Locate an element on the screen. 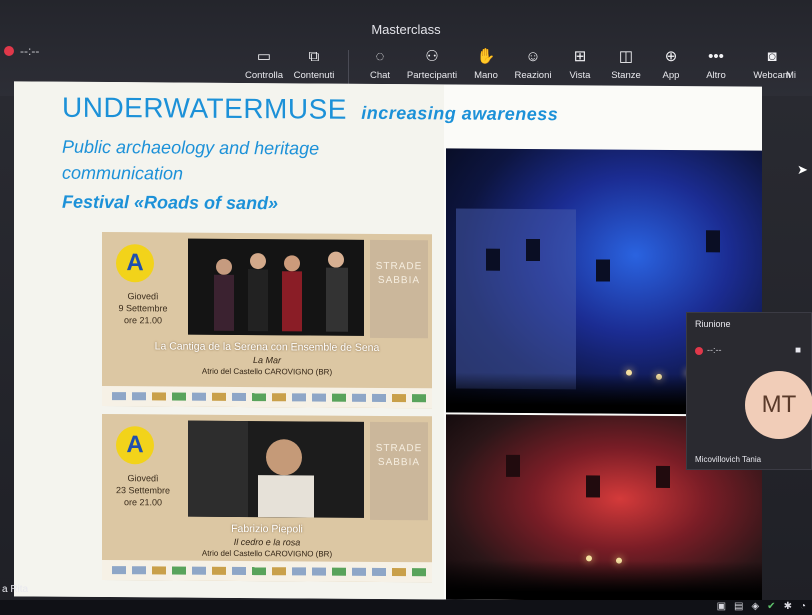 The height and width of the screenshot is (615, 812). tray-app-icon: ▤ is located at coordinates (738, 606).